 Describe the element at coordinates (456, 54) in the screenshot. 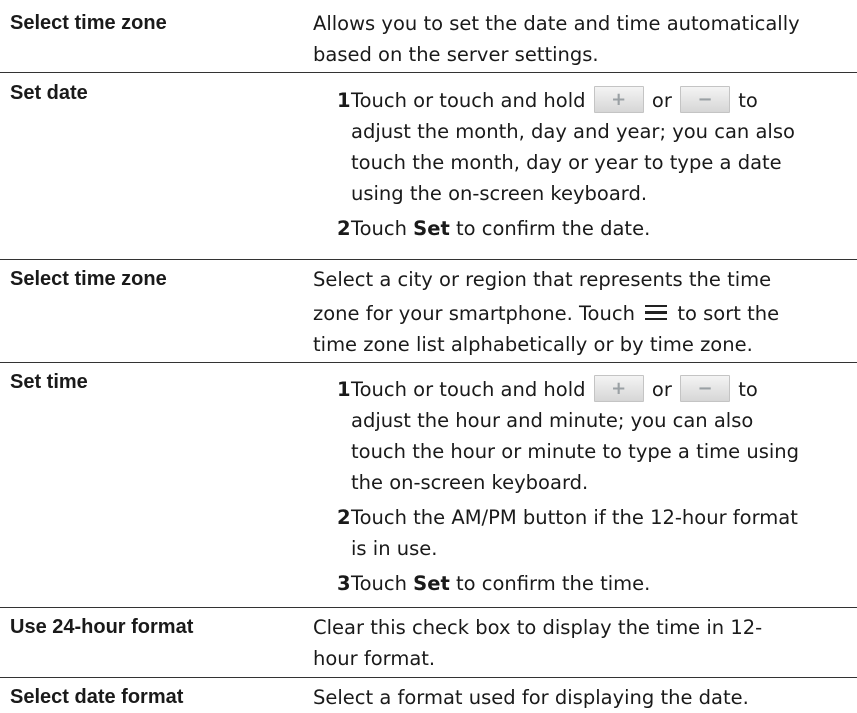

I see `description-line: based on the server settings.` at that location.